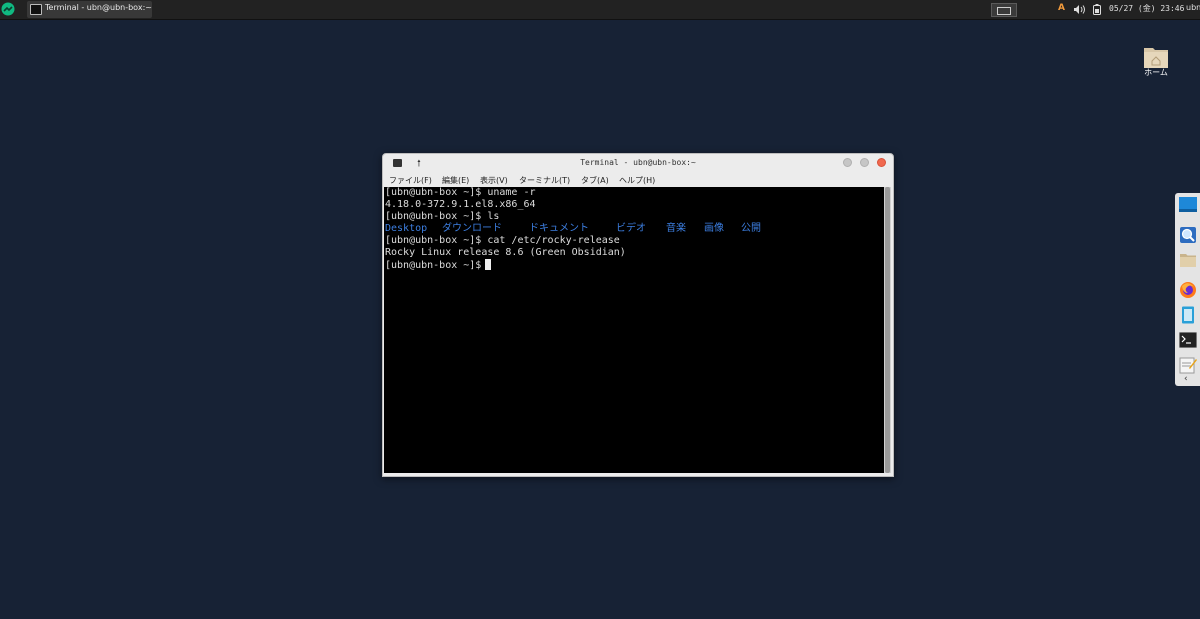 This screenshot has height=619, width=1200. I want to click on mousepad-icon, so click(1188, 315).